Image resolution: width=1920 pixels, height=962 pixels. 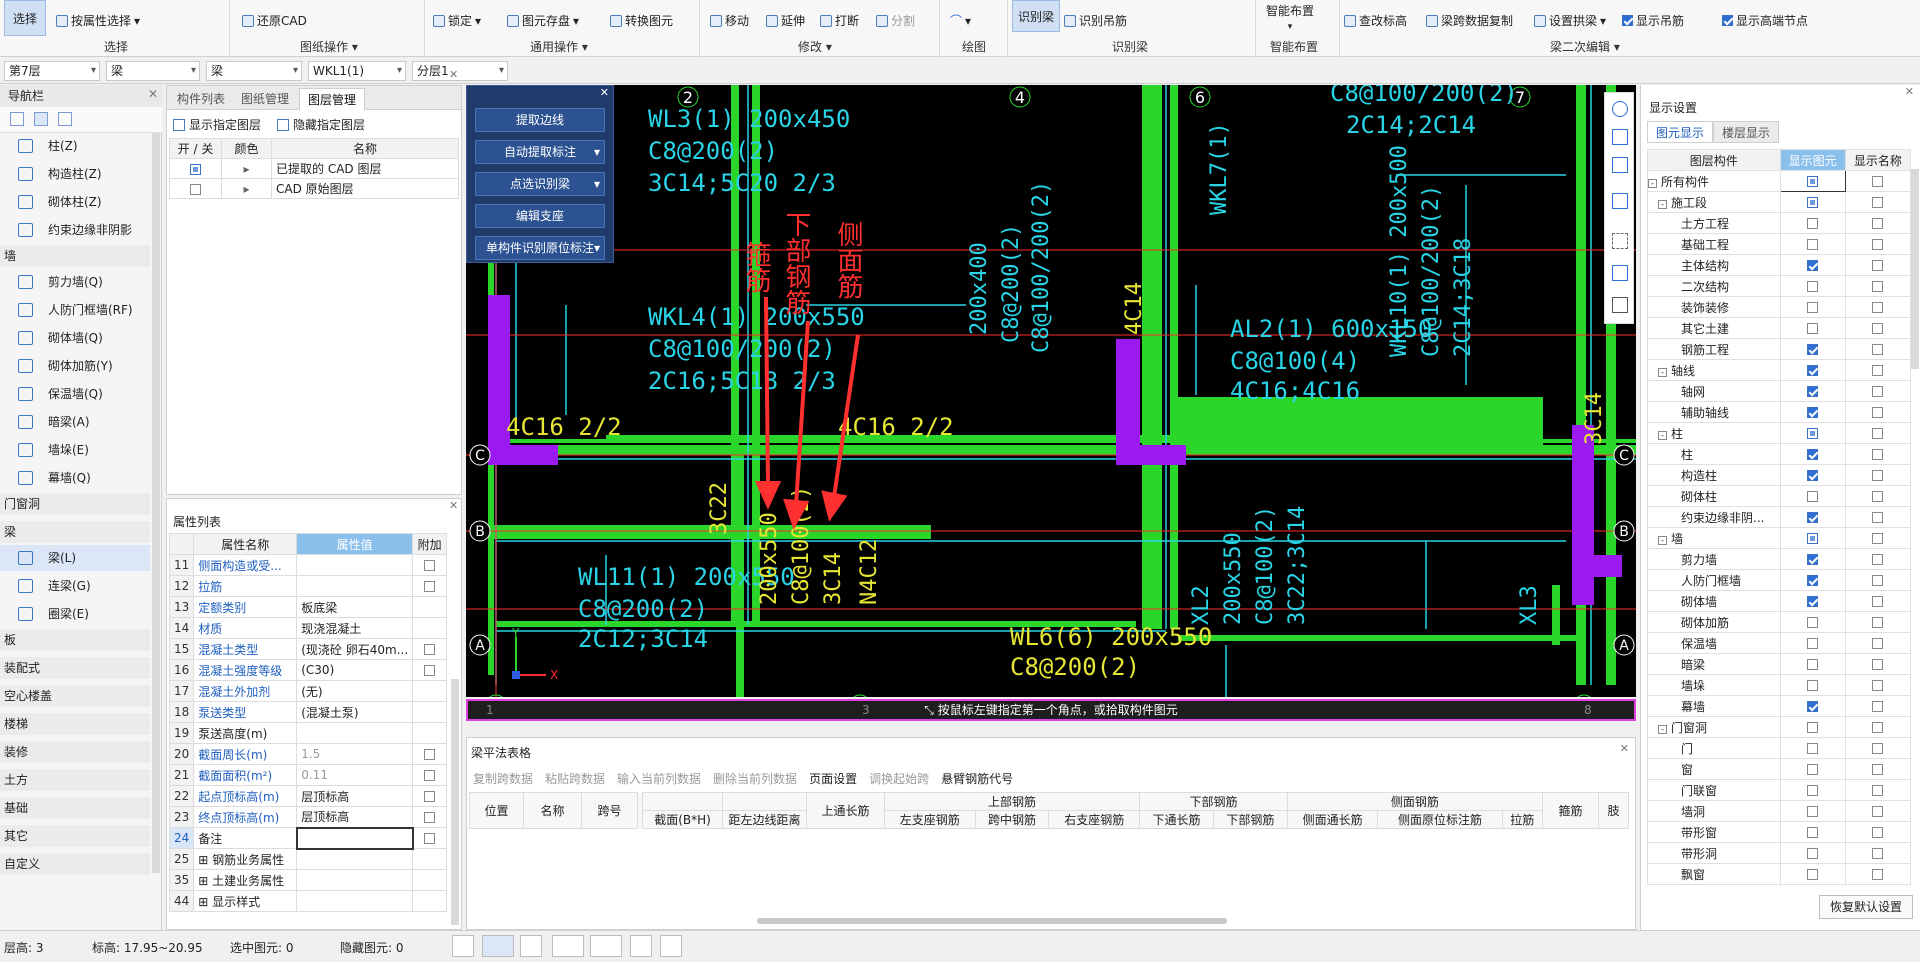 What do you see at coordinates (52, 71) in the screenshot?
I see `floor-select: 第7层` at bounding box center [52, 71].